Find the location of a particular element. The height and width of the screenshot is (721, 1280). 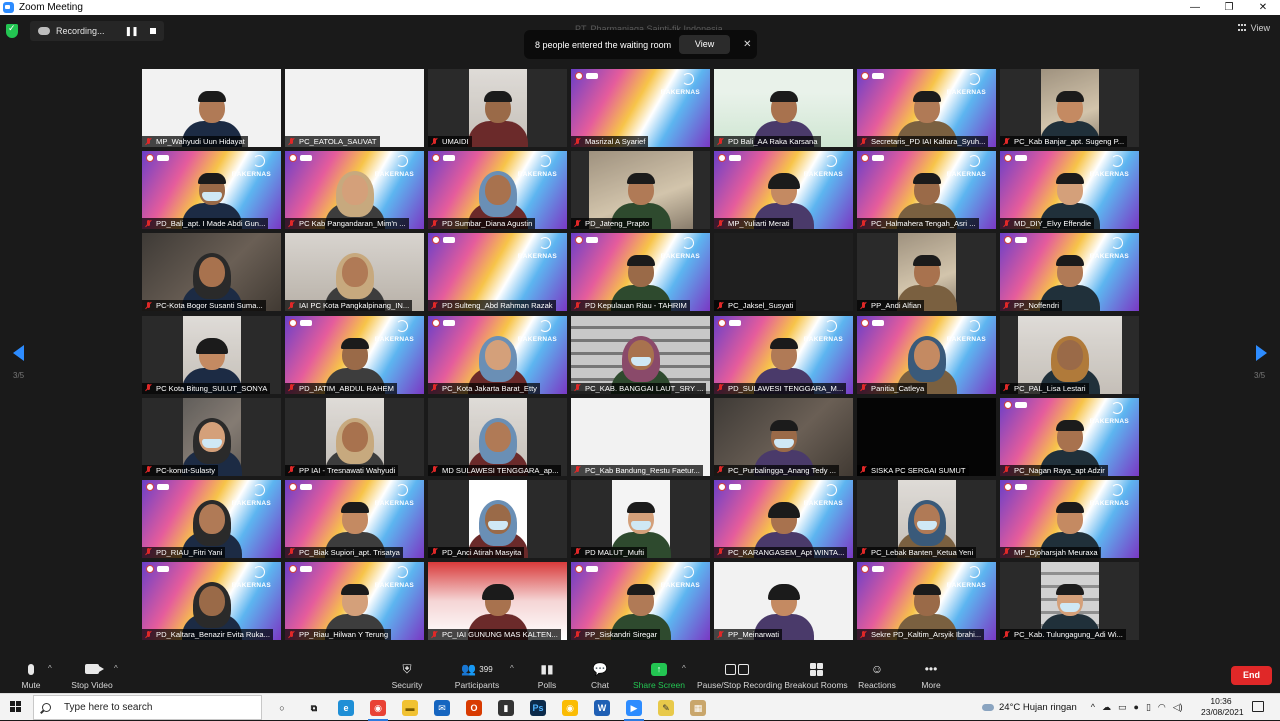

participant-video-tile: RAKERNAS MD_DIY_Elvy Effendie is located at coordinates (1069, 190).